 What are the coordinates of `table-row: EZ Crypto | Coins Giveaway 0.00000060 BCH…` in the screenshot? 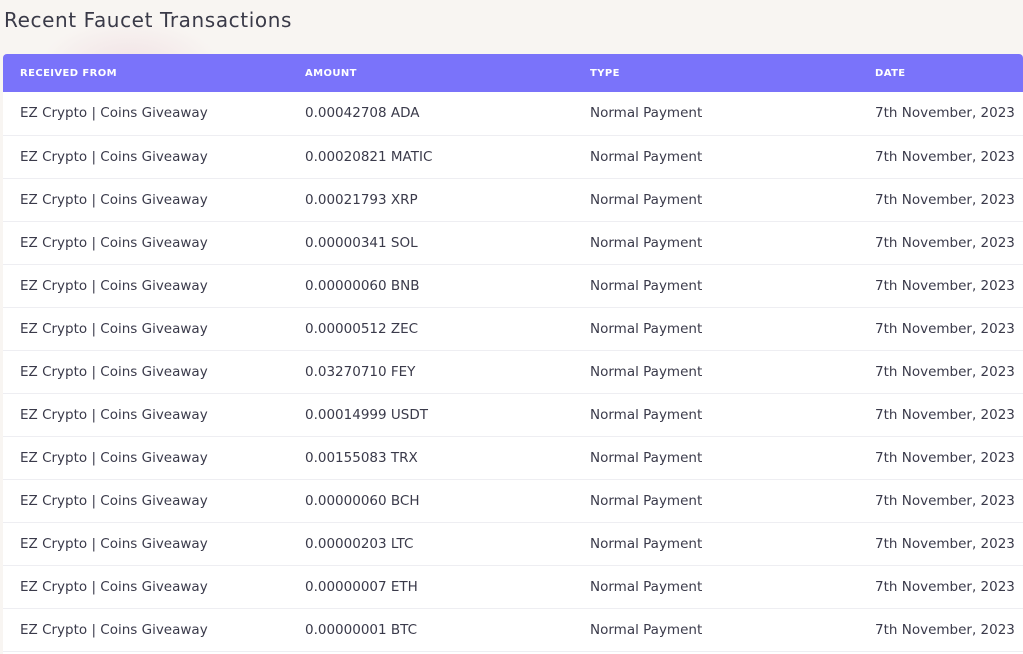 It's located at (513, 500).